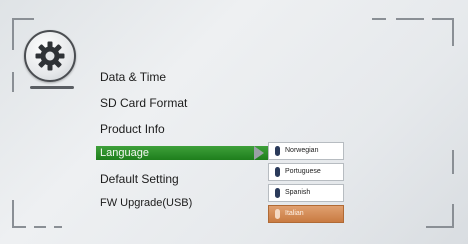  I want to click on language-option-norwegian: Norwegian, so click(306, 151).